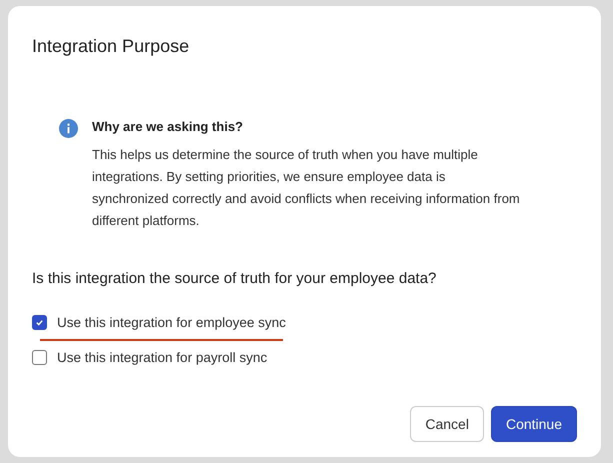 Image resolution: width=613 pixels, height=463 pixels. Describe the element at coordinates (171, 322) in the screenshot. I see `option-label: Use this integration for employee sync` at that location.